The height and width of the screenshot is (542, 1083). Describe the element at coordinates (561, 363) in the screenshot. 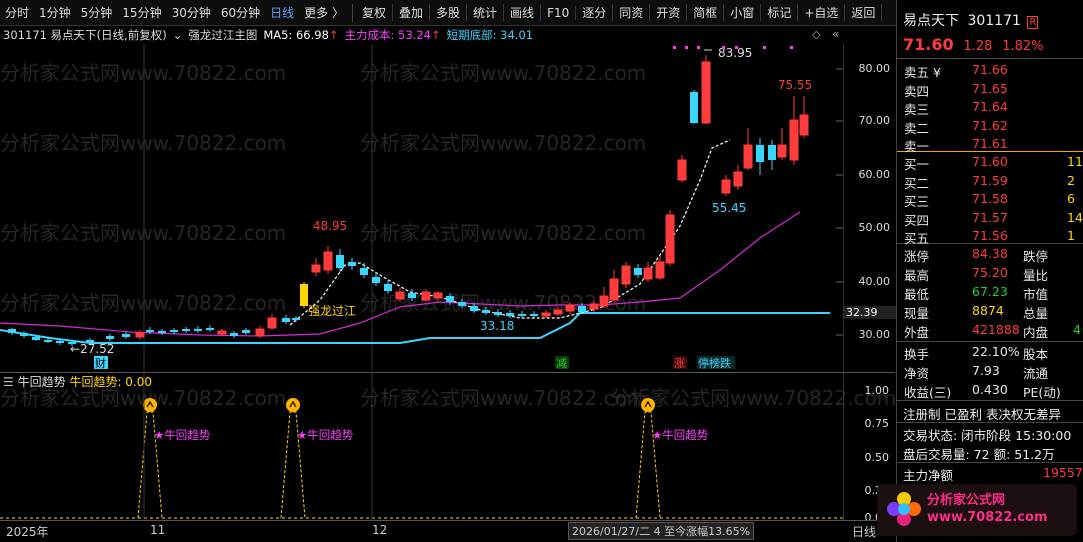

I see `jian-marker: 减` at that location.